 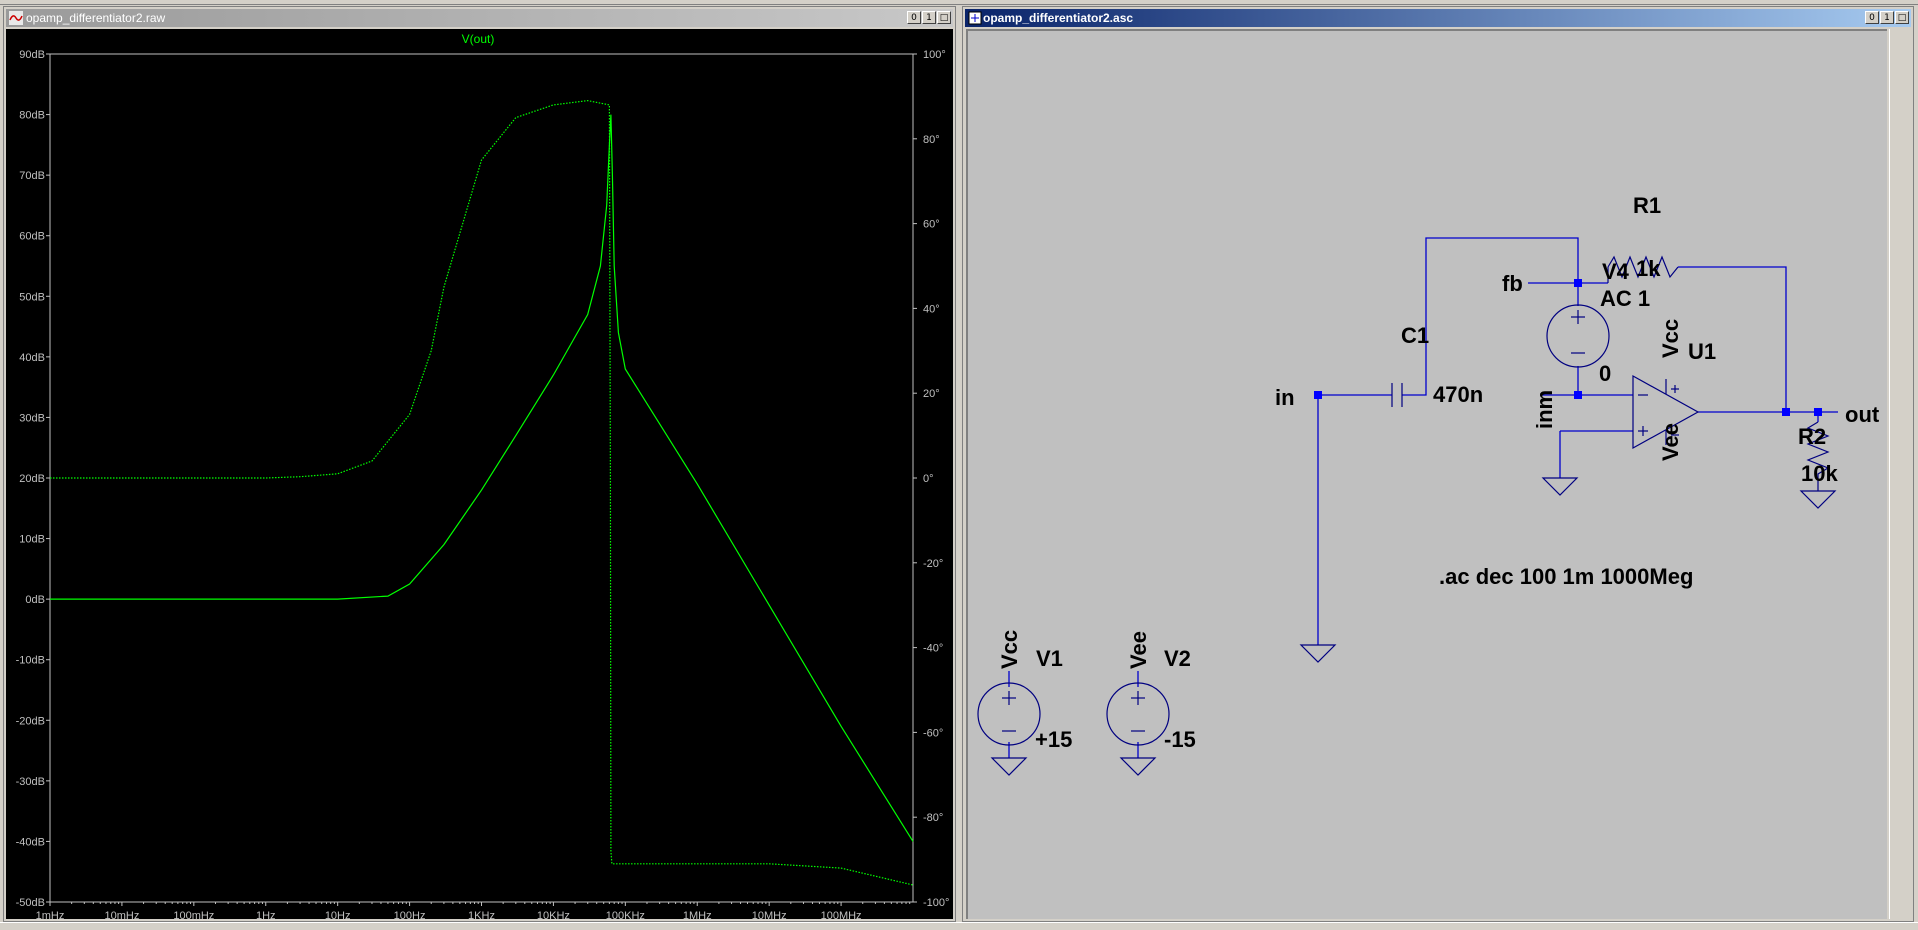 What do you see at coordinates (1702, 351) in the screenshot?
I see `u1-name-label: U1` at bounding box center [1702, 351].